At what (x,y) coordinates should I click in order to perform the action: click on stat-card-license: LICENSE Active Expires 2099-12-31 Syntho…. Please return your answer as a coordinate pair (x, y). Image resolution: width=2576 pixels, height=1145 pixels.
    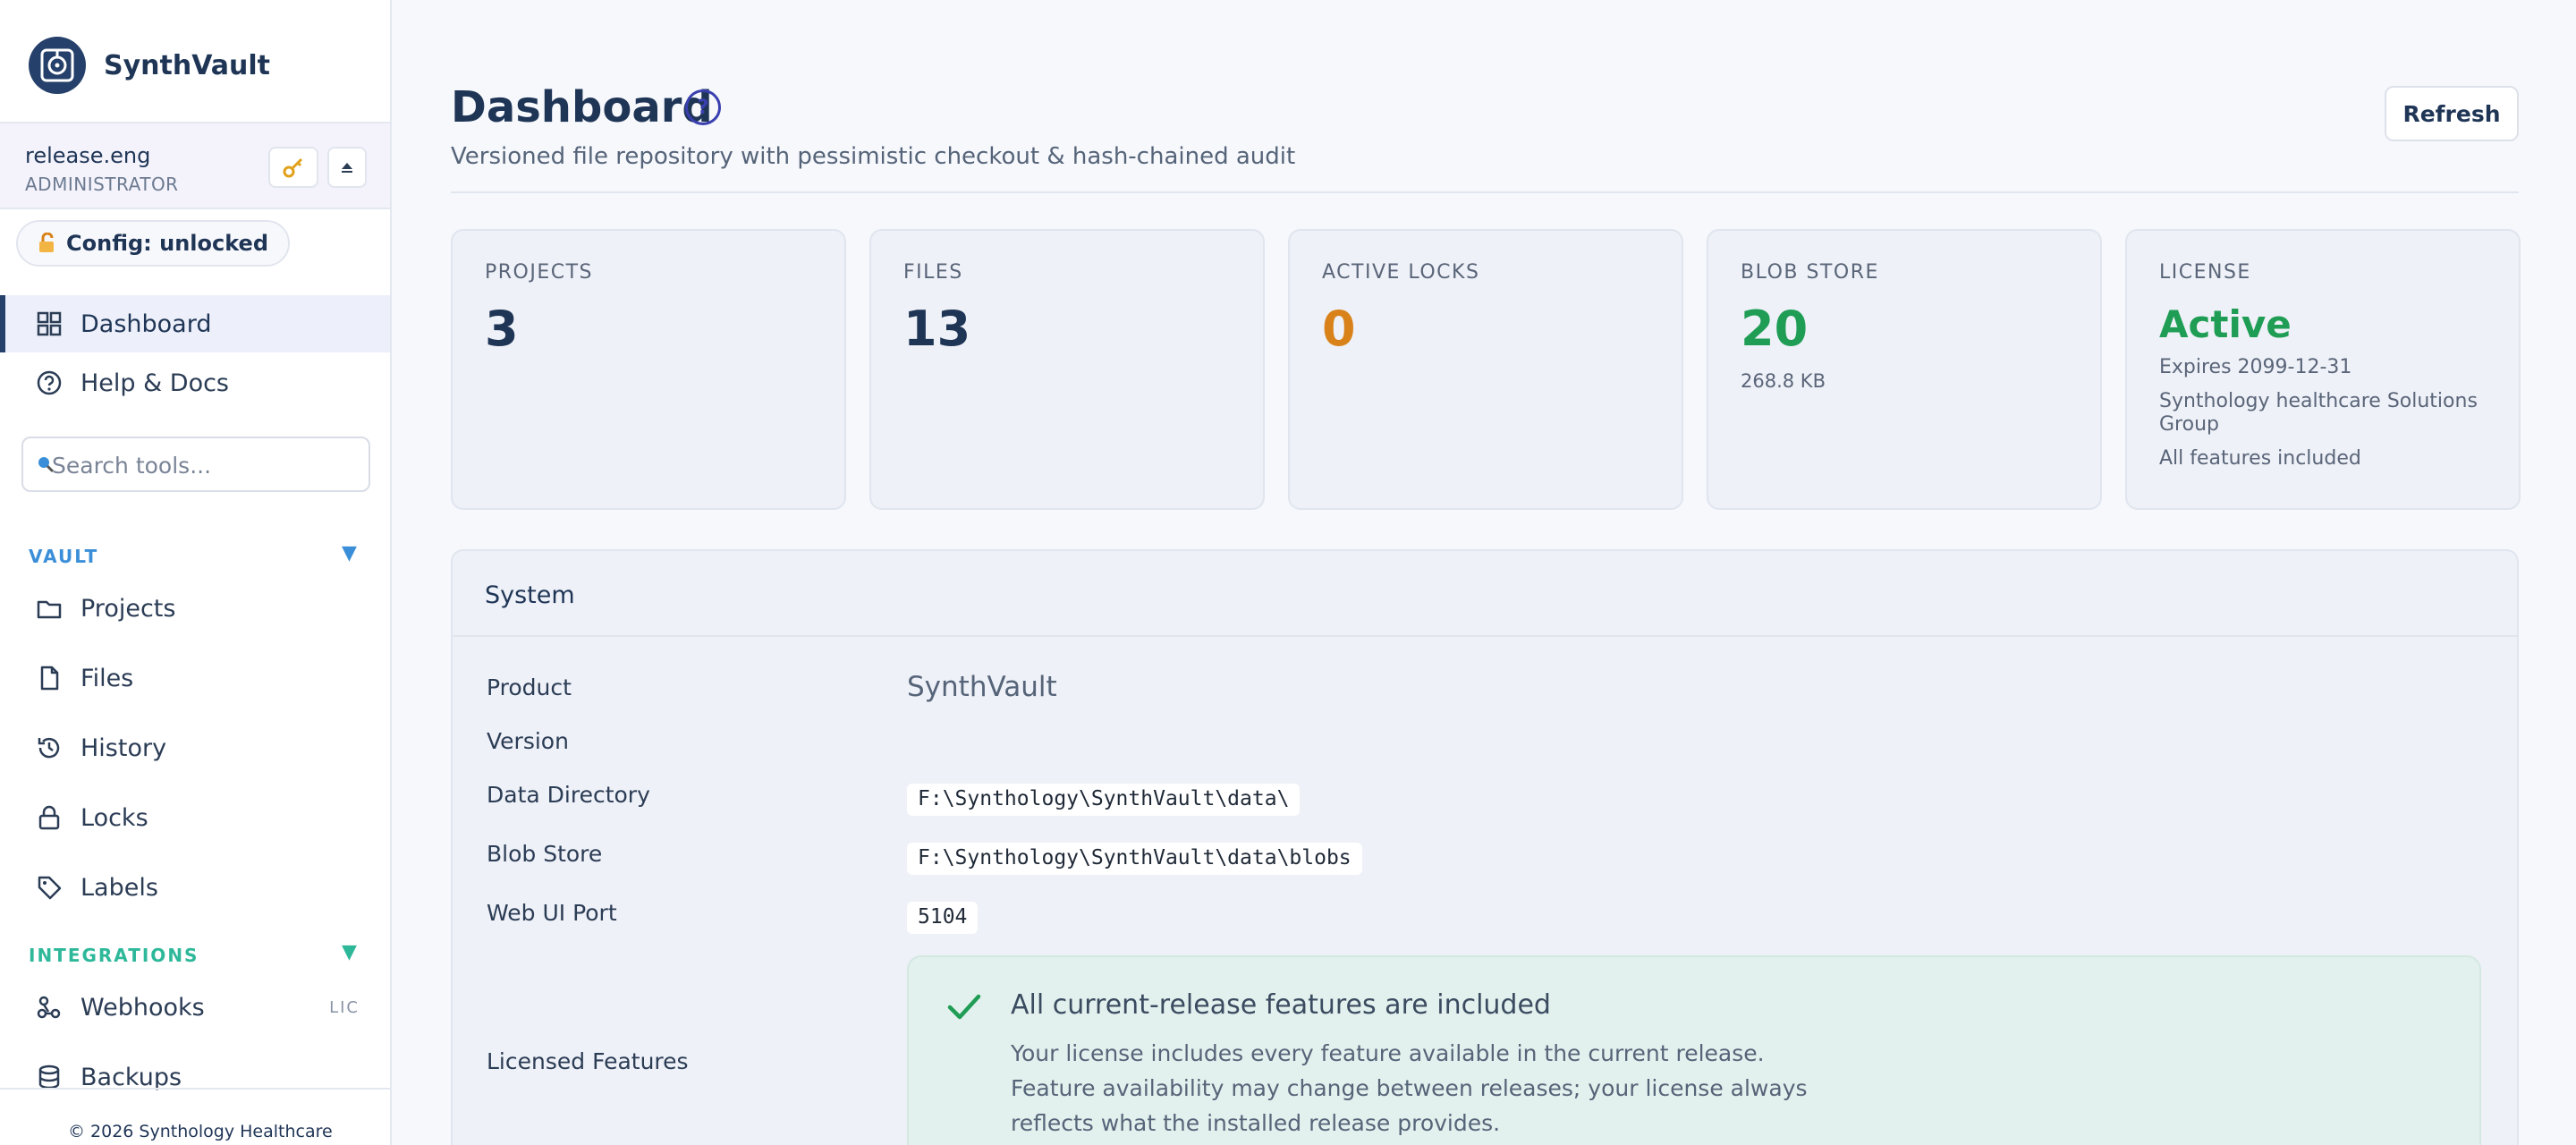
    Looking at the image, I should click on (2323, 369).